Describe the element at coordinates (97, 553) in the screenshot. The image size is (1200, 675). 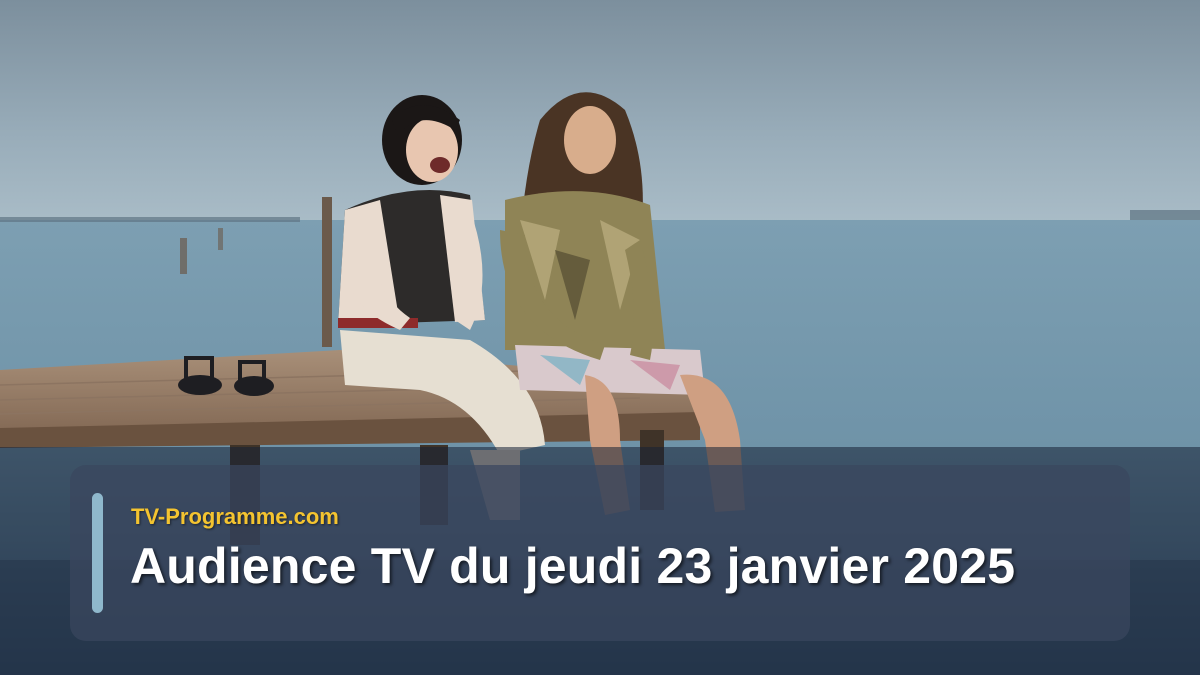
I see `accent-bar` at that location.